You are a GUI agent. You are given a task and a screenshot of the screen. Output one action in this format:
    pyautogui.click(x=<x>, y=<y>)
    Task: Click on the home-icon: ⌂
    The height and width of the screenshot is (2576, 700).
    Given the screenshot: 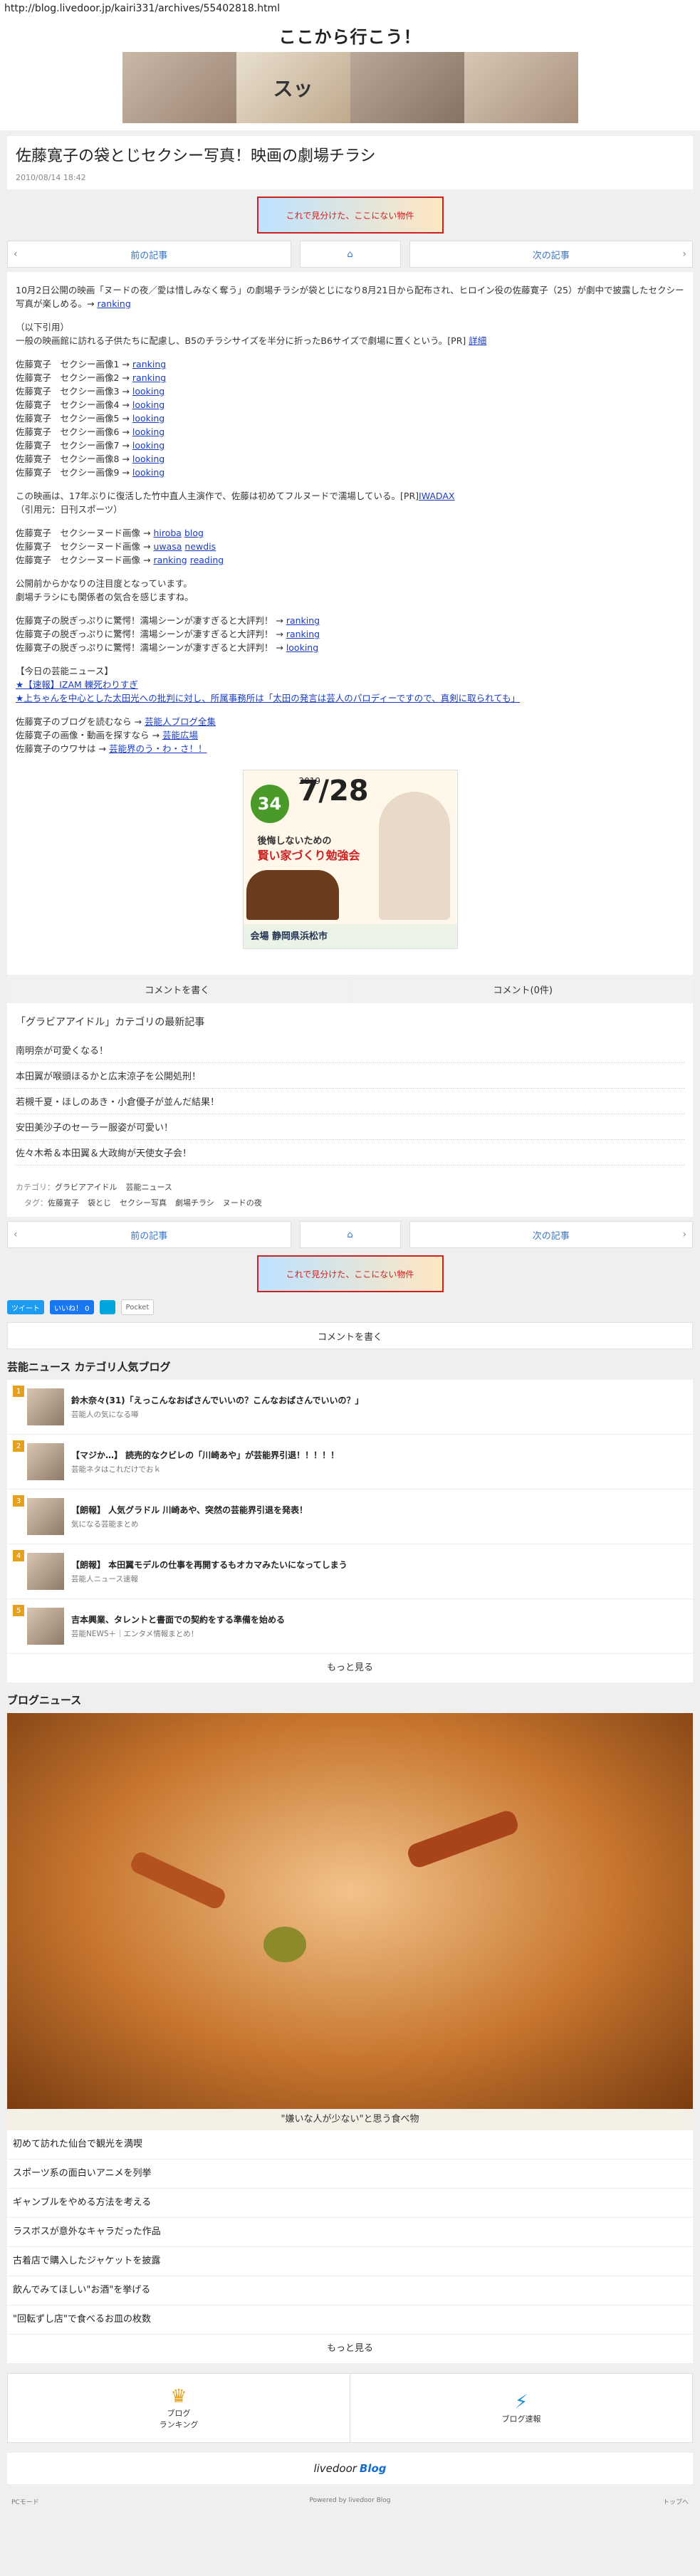 What is the action you would take?
    pyautogui.click(x=350, y=254)
    